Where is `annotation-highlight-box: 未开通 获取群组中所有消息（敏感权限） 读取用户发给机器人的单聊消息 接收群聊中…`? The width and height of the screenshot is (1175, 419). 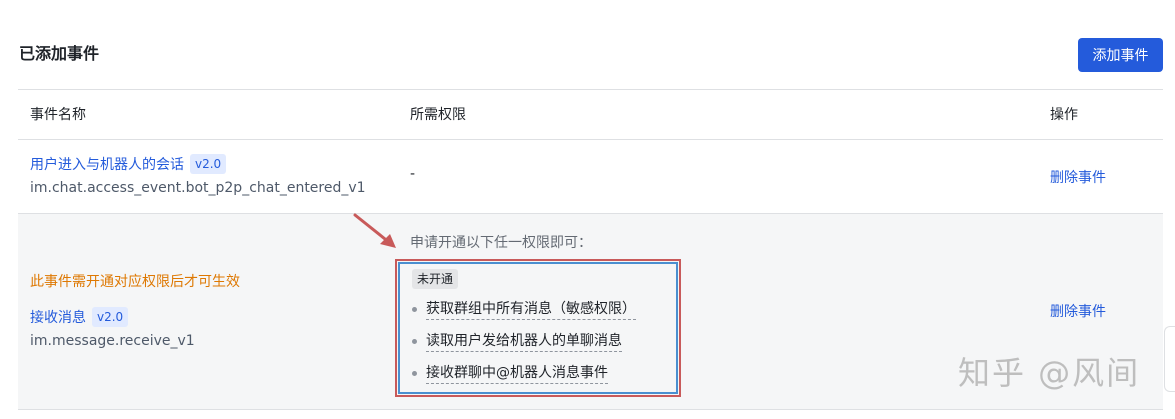
annotation-highlight-box: 未开通 获取群组中所有消息（敏感权限） 读取用户发给机器人的单聊消息 接收群聊中… is located at coordinates (538, 328).